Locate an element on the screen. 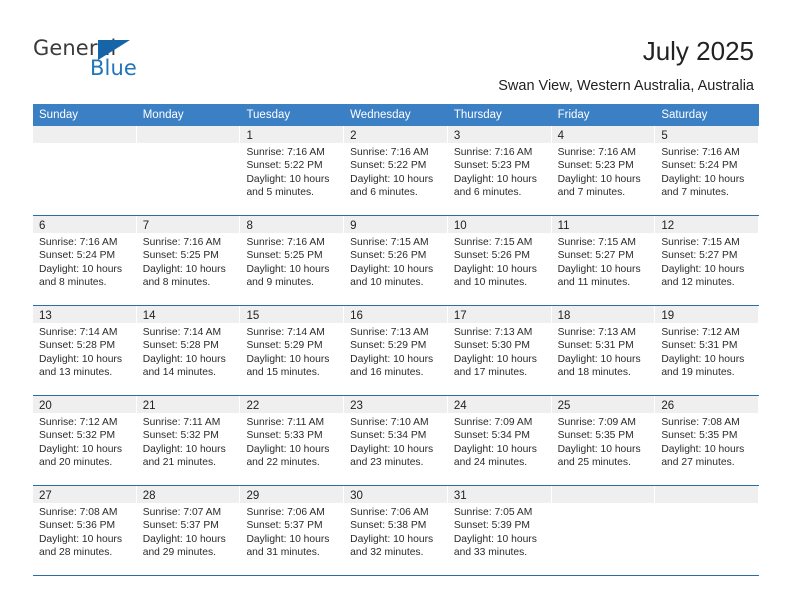 The image size is (792, 612). sunset-time: Sunset: 5:29 PM is located at coordinates (388, 346).